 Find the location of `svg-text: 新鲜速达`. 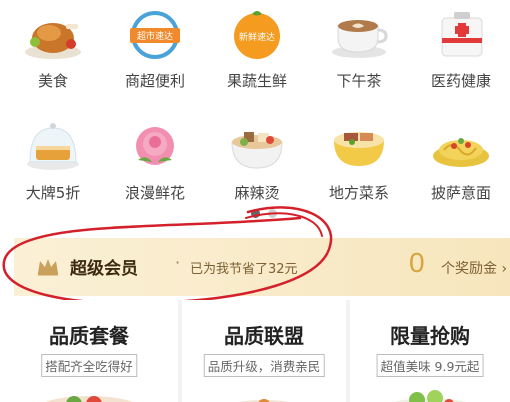

svg-text: 新鲜速达 is located at coordinates (257, 37).